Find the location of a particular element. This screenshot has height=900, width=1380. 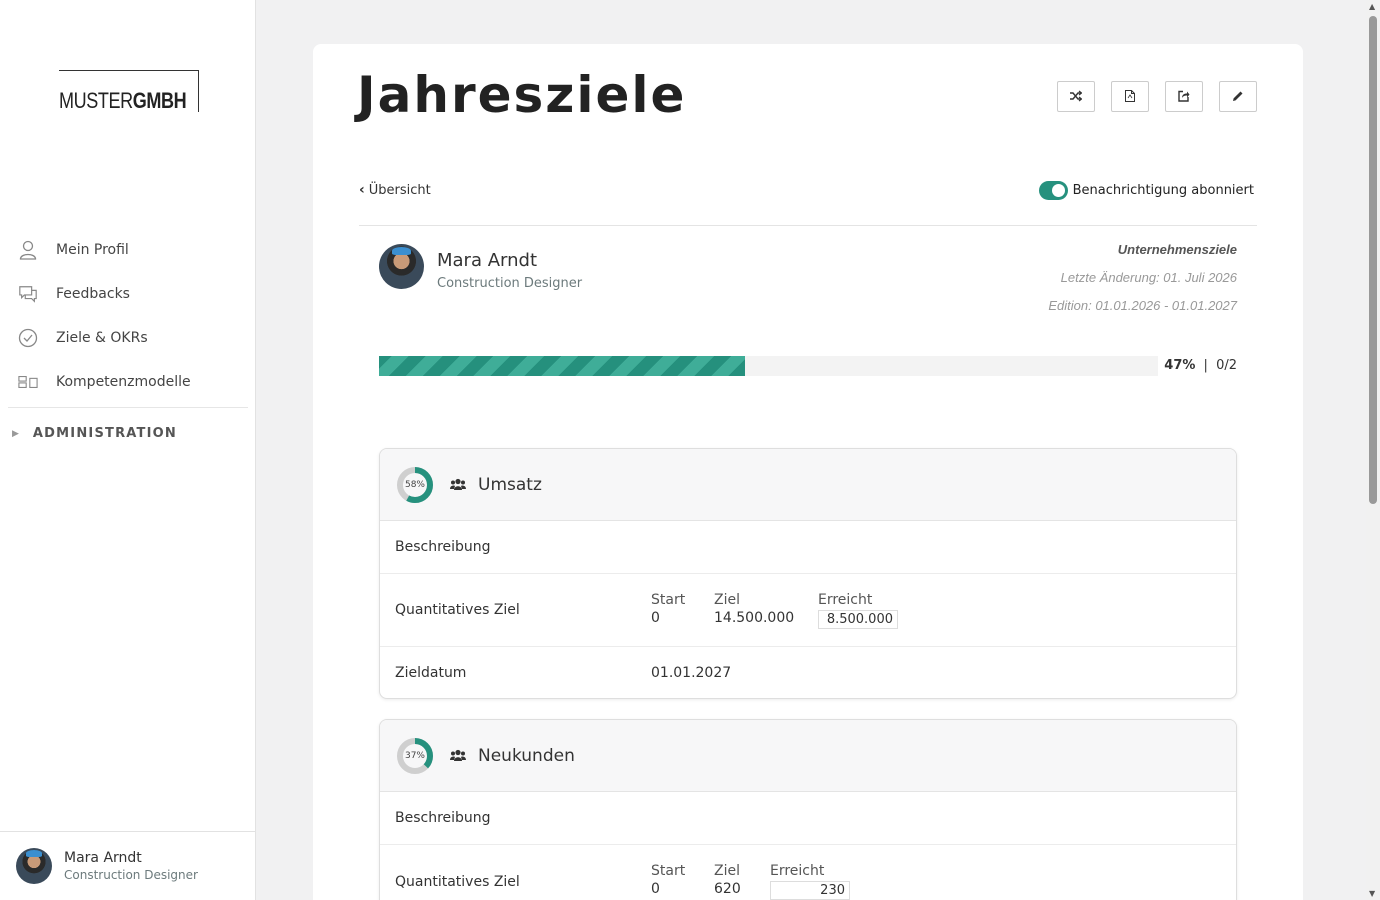

check-circle-icon is located at coordinates (28, 338).